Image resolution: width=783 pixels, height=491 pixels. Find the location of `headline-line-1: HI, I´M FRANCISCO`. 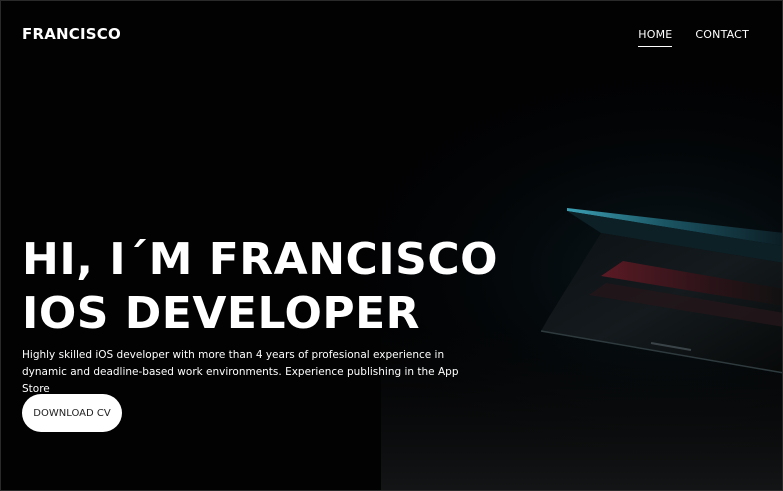

headline-line-1: HI, I´M FRANCISCO is located at coordinates (260, 259).